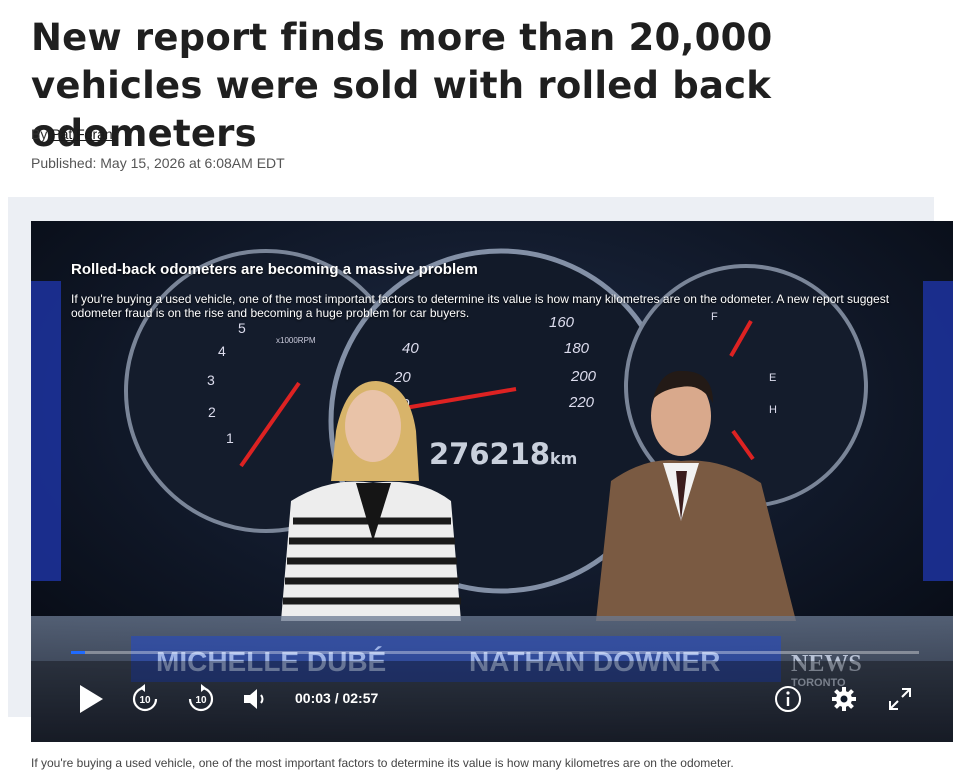 This screenshot has height=780, width=953. I want to click on gear-icon, so click(844, 699).